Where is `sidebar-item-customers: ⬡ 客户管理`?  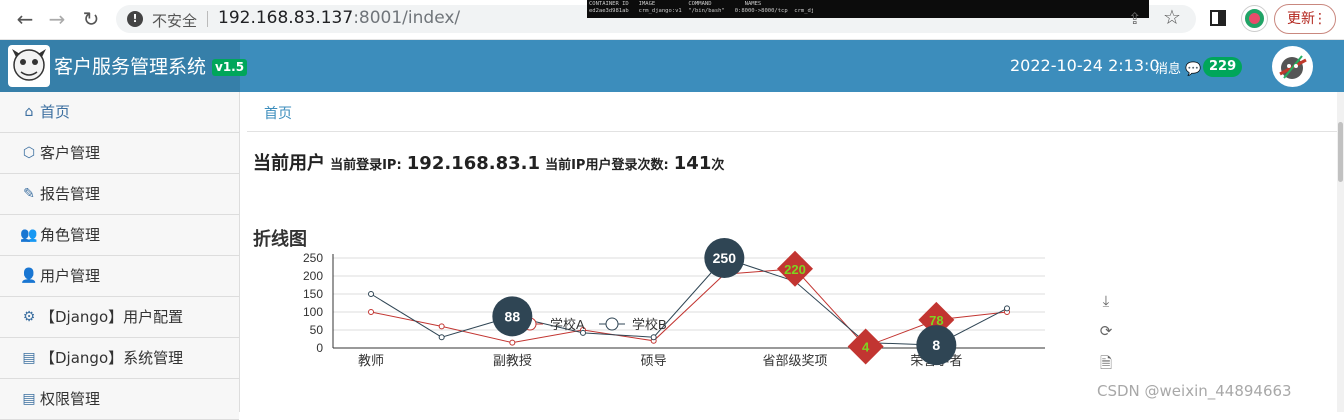 sidebar-item-customers: ⬡ 客户管理 is located at coordinates (119, 153).